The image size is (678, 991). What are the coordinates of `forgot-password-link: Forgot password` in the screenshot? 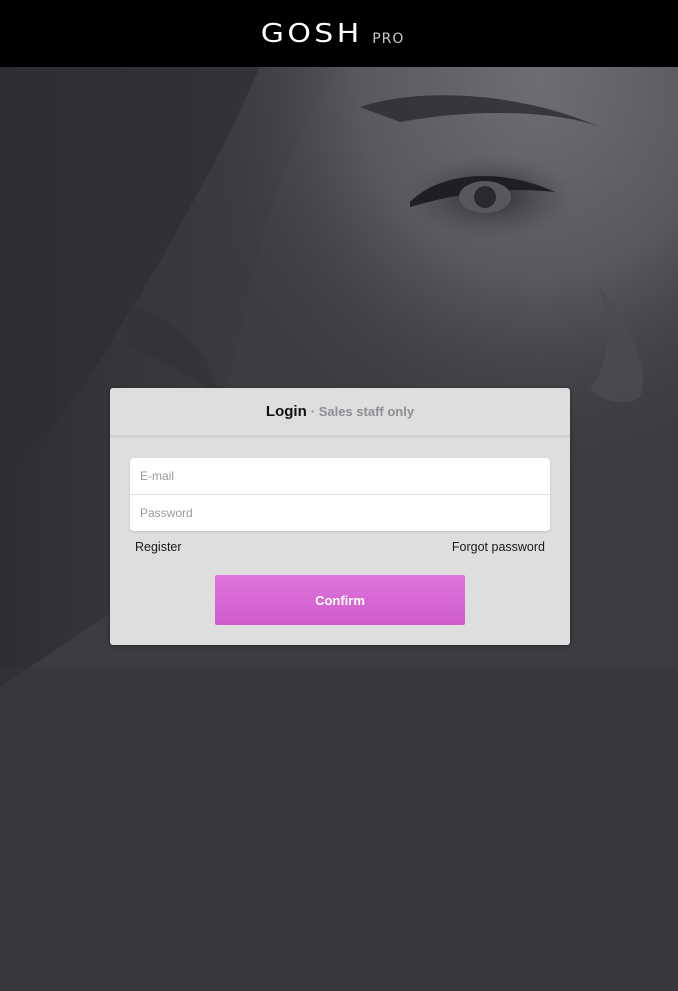 It's located at (498, 547).